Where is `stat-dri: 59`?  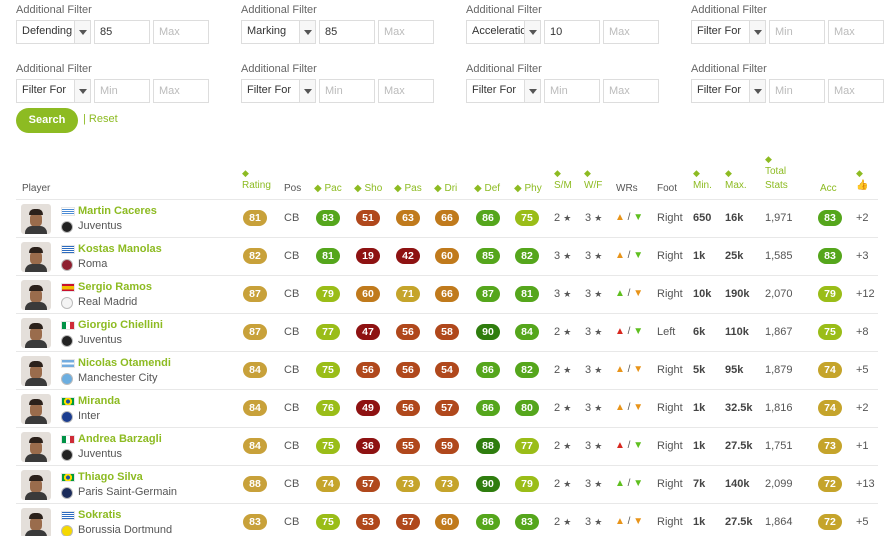
stat-dri: 59 is located at coordinates (447, 446).